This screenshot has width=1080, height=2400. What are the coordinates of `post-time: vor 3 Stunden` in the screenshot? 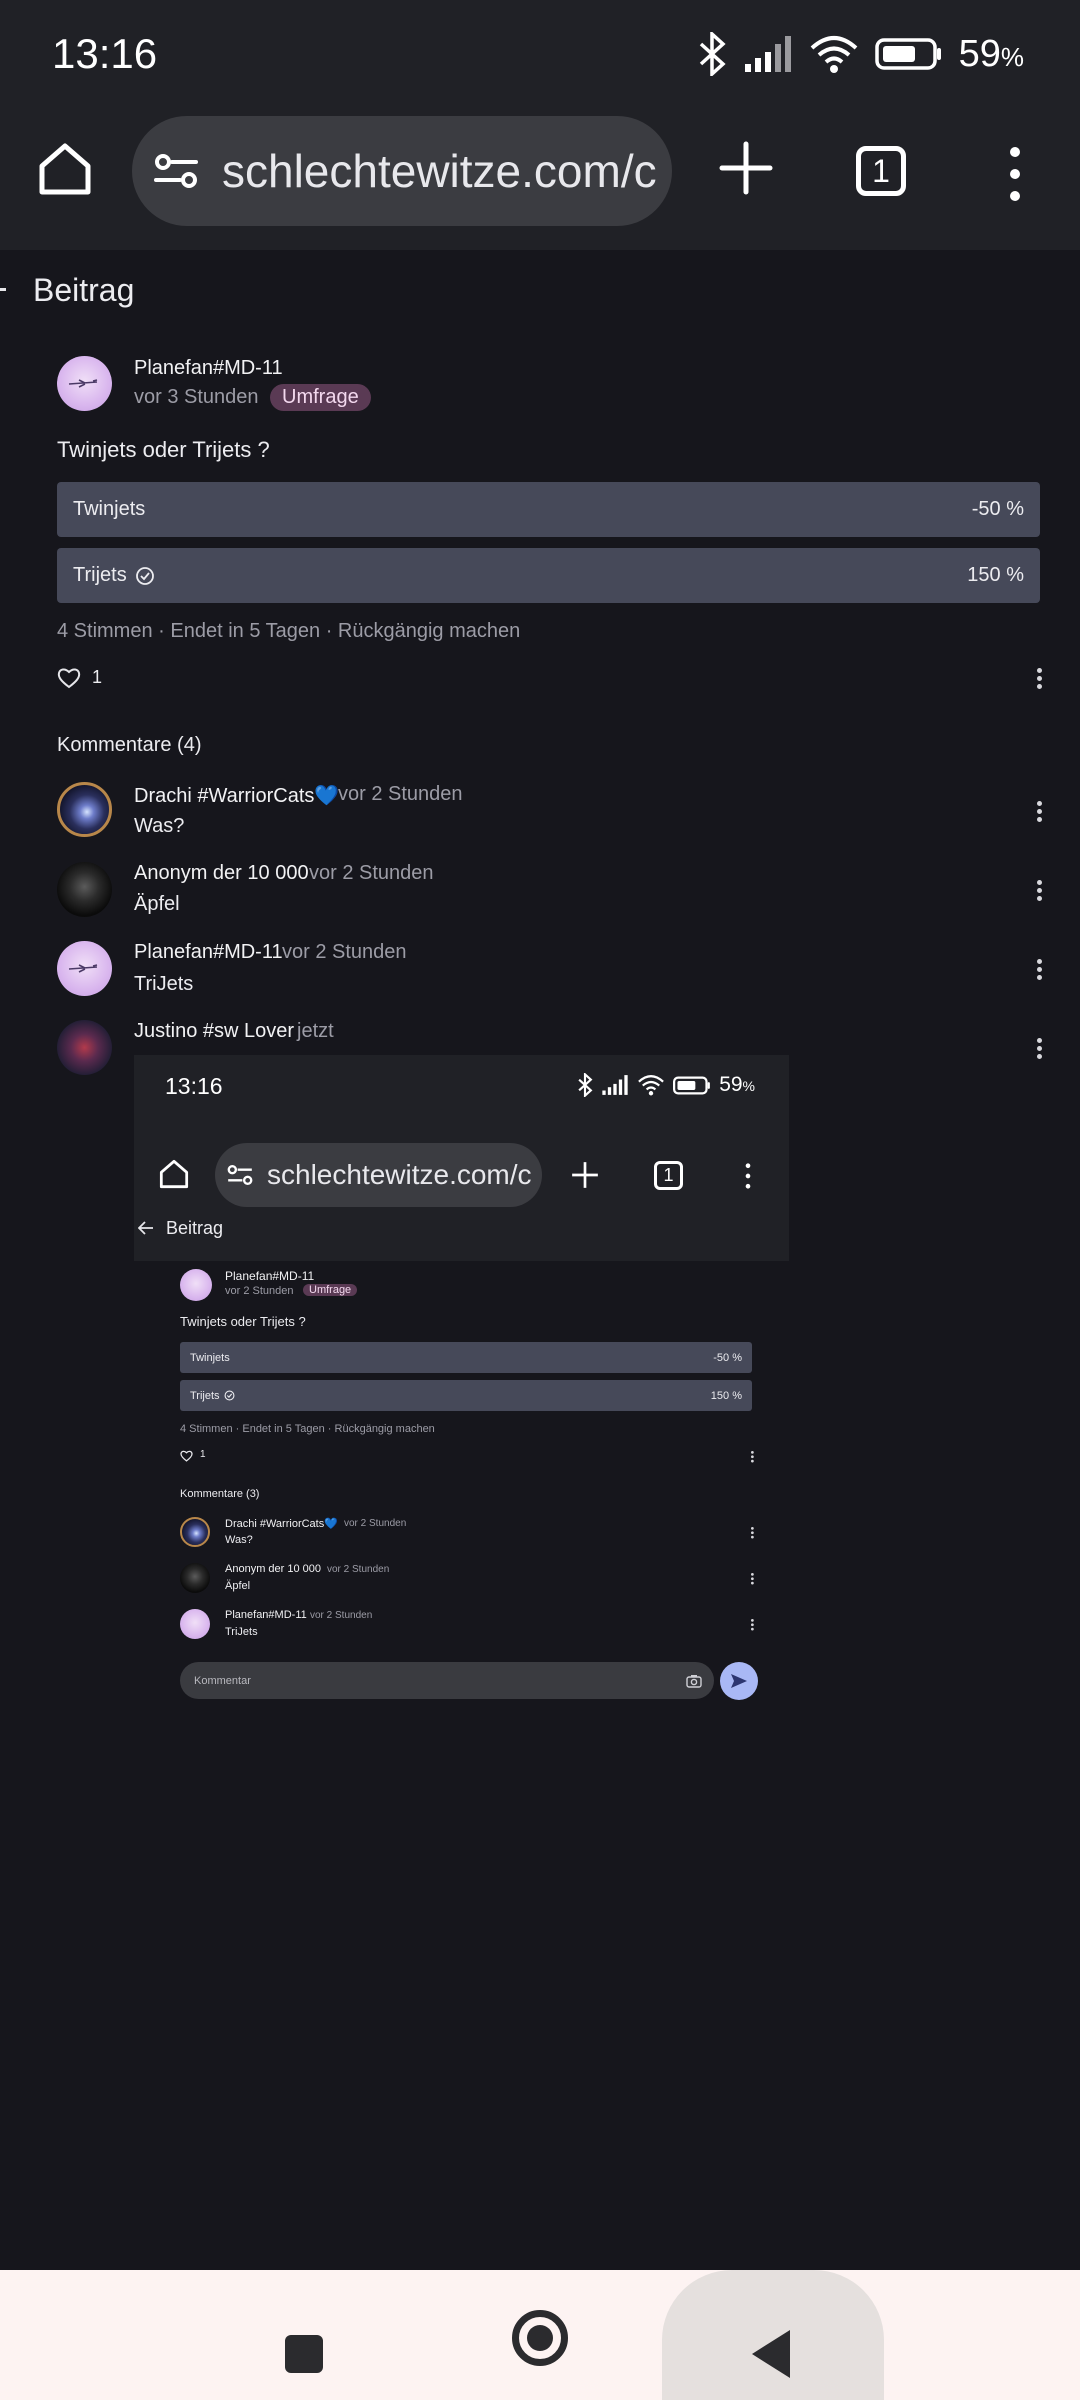 It's located at (196, 397).